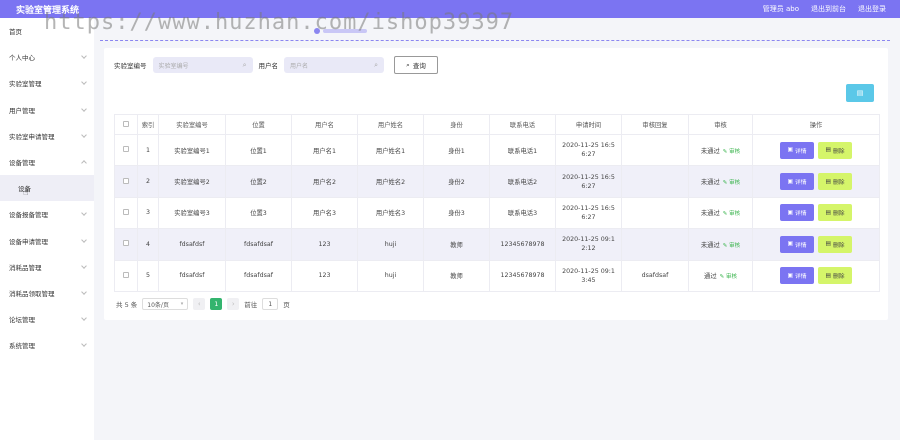 The width and height of the screenshot is (900, 440). I want to click on cell-realname: 用户姓名2, so click(390, 181).